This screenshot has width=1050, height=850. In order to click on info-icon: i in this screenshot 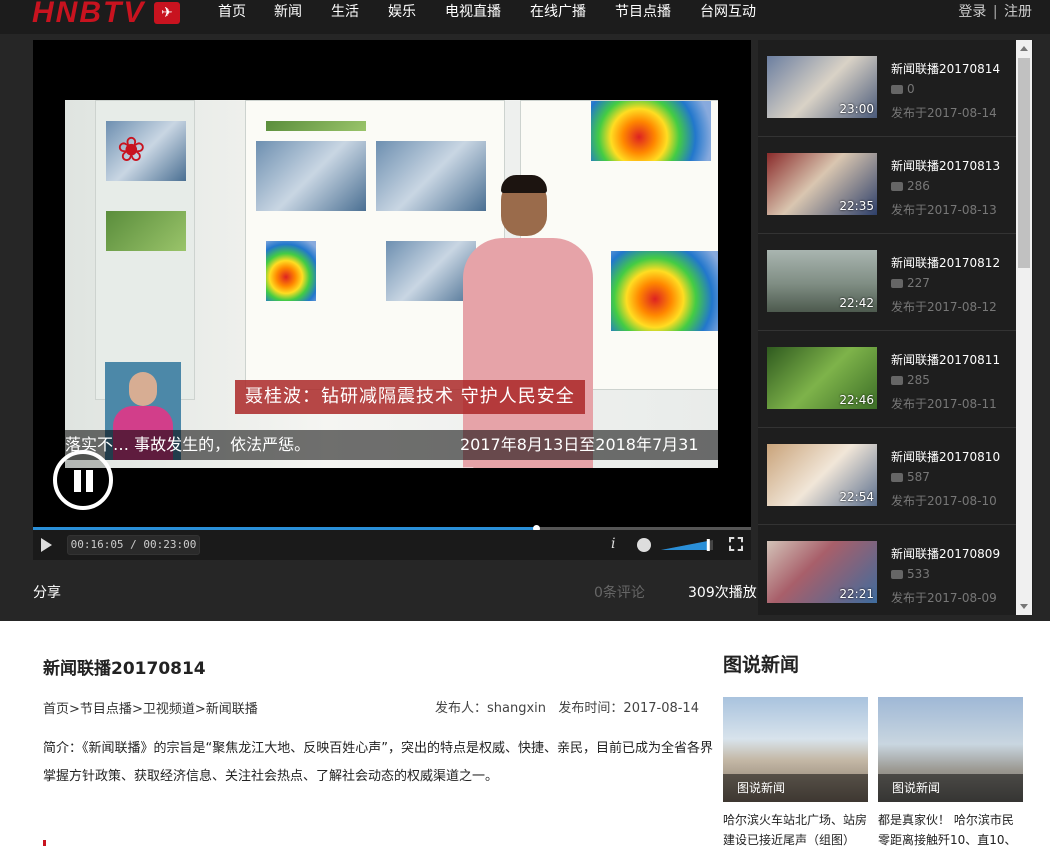, I will do `click(613, 544)`.